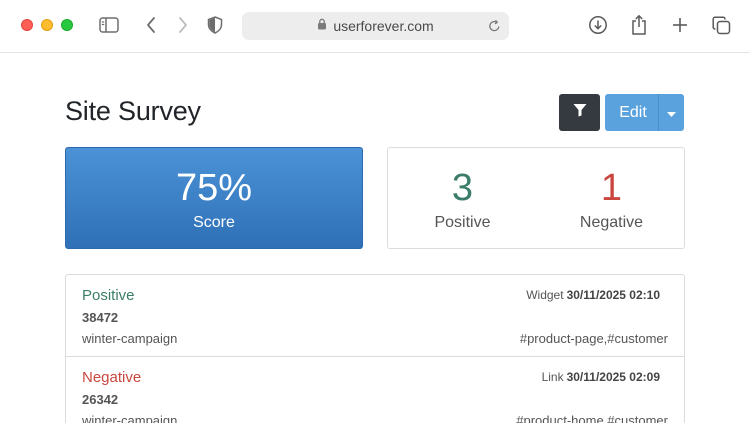 The width and height of the screenshot is (750, 423). What do you see at coordinates (383, 26) in the screenshot?
I see `url-text: userforever.com` at bounding box center [383, 26].